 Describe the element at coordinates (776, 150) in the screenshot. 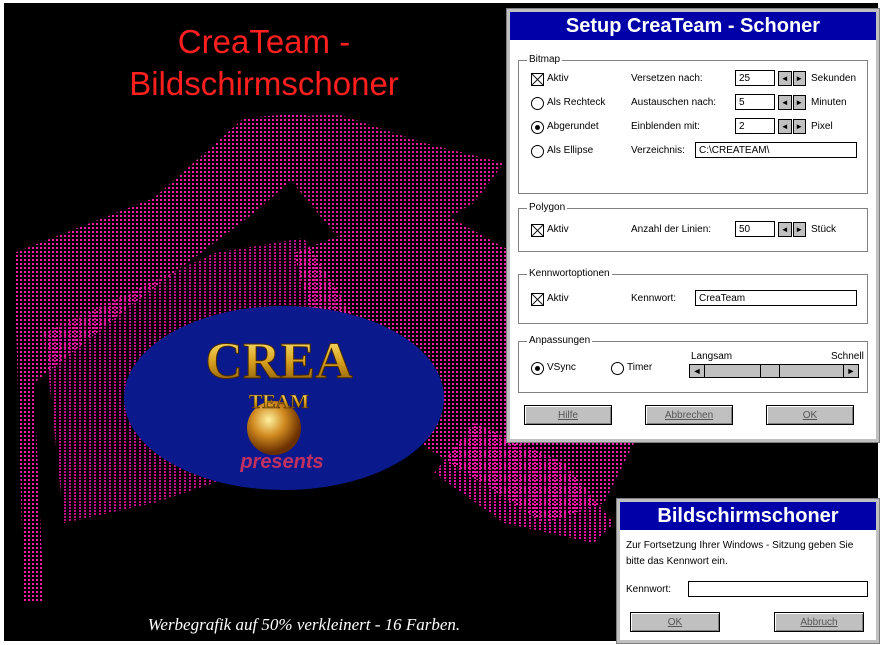

I see `verzeichnis-field: C:\CREATEAM\` at that location.